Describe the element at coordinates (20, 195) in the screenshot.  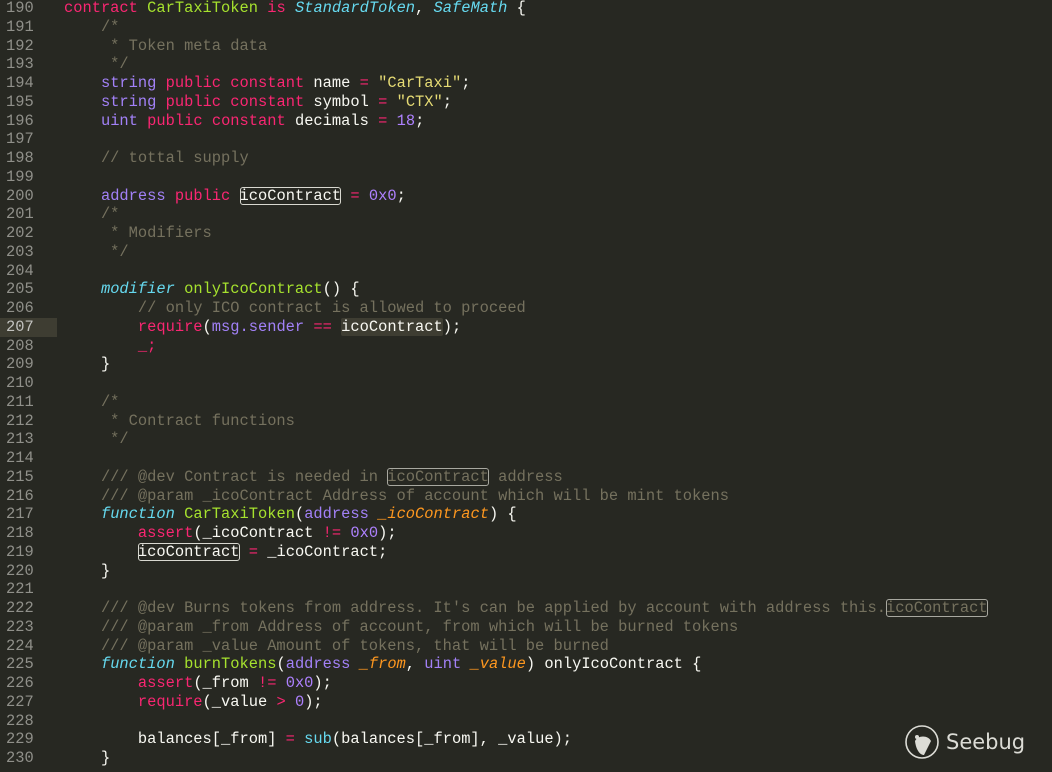
I see `line-number: 200` at that location.